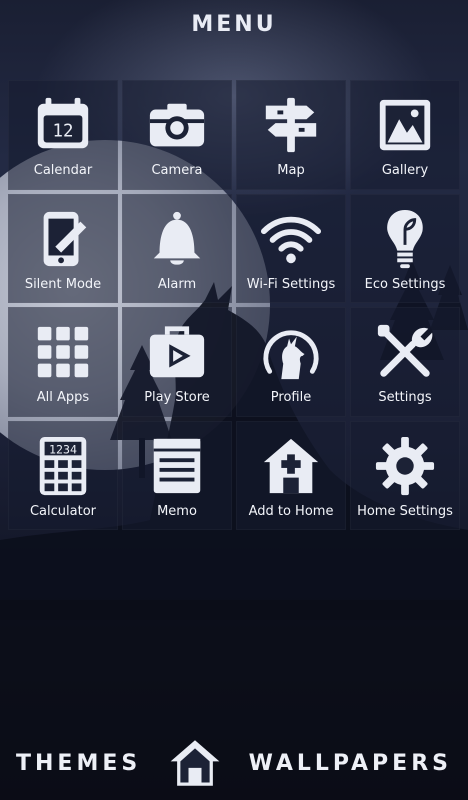  I want to click on svg-text: 1234, so click(63, 449).